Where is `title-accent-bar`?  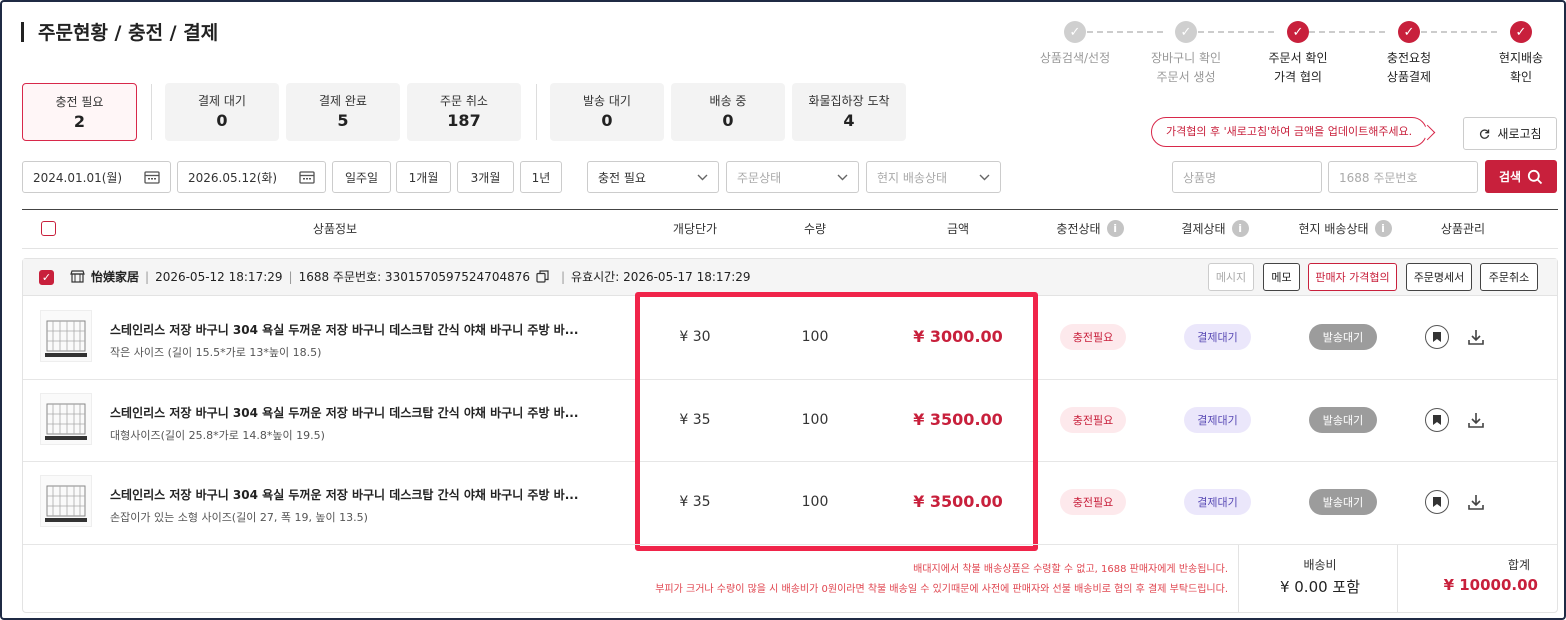
title-accent-bar is located at coordinates (22, 32).